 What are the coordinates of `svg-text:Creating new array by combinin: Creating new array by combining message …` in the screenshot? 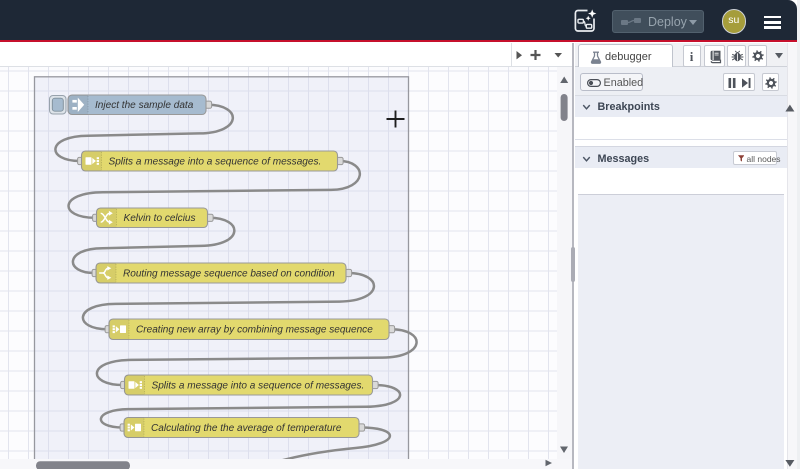 It's located at (254, 329).